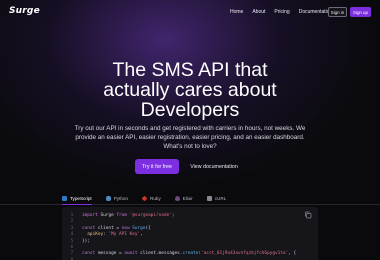  What do you see at coordinates (131, 254) in the screenshot?
I see `code-token: await` at bounding box center [131, 254].